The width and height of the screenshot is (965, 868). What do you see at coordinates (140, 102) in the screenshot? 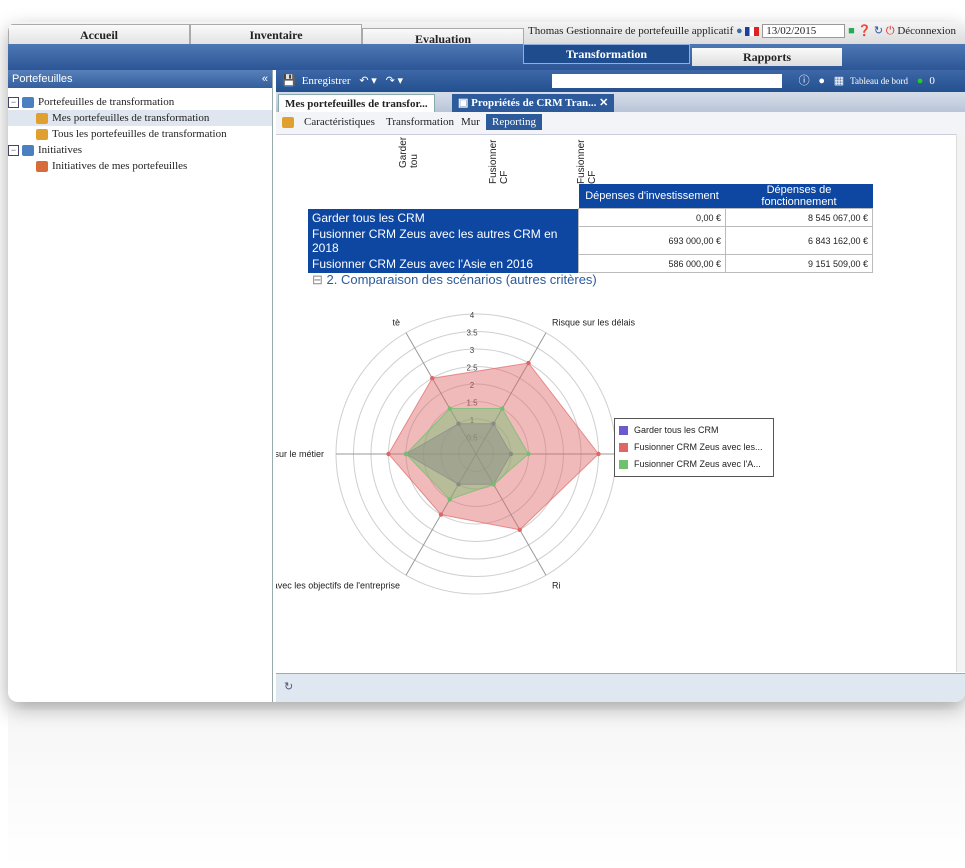
I see `tree-item-portefeuilles: − Portefeuilles de transformation` at bounding box center [140, 102].